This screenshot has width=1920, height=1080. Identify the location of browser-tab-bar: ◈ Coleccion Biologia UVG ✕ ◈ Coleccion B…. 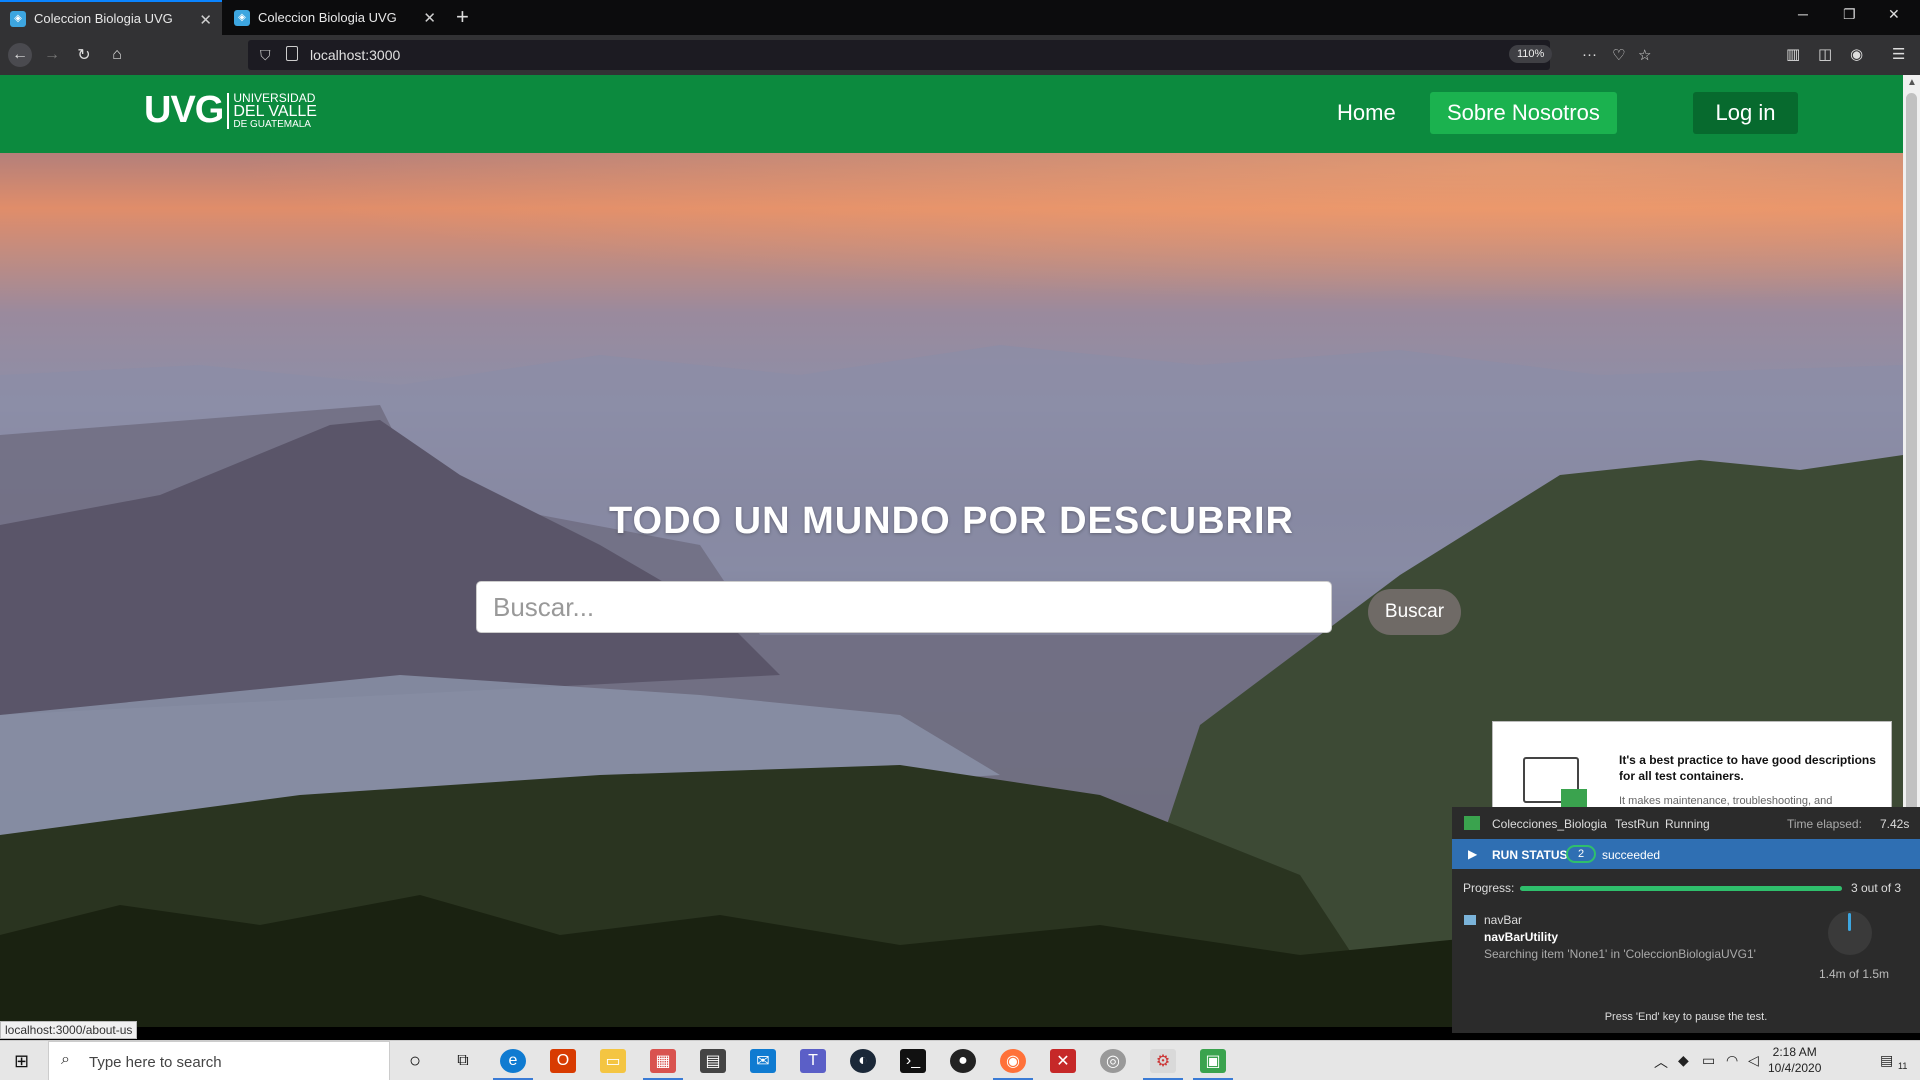
(960, 17).